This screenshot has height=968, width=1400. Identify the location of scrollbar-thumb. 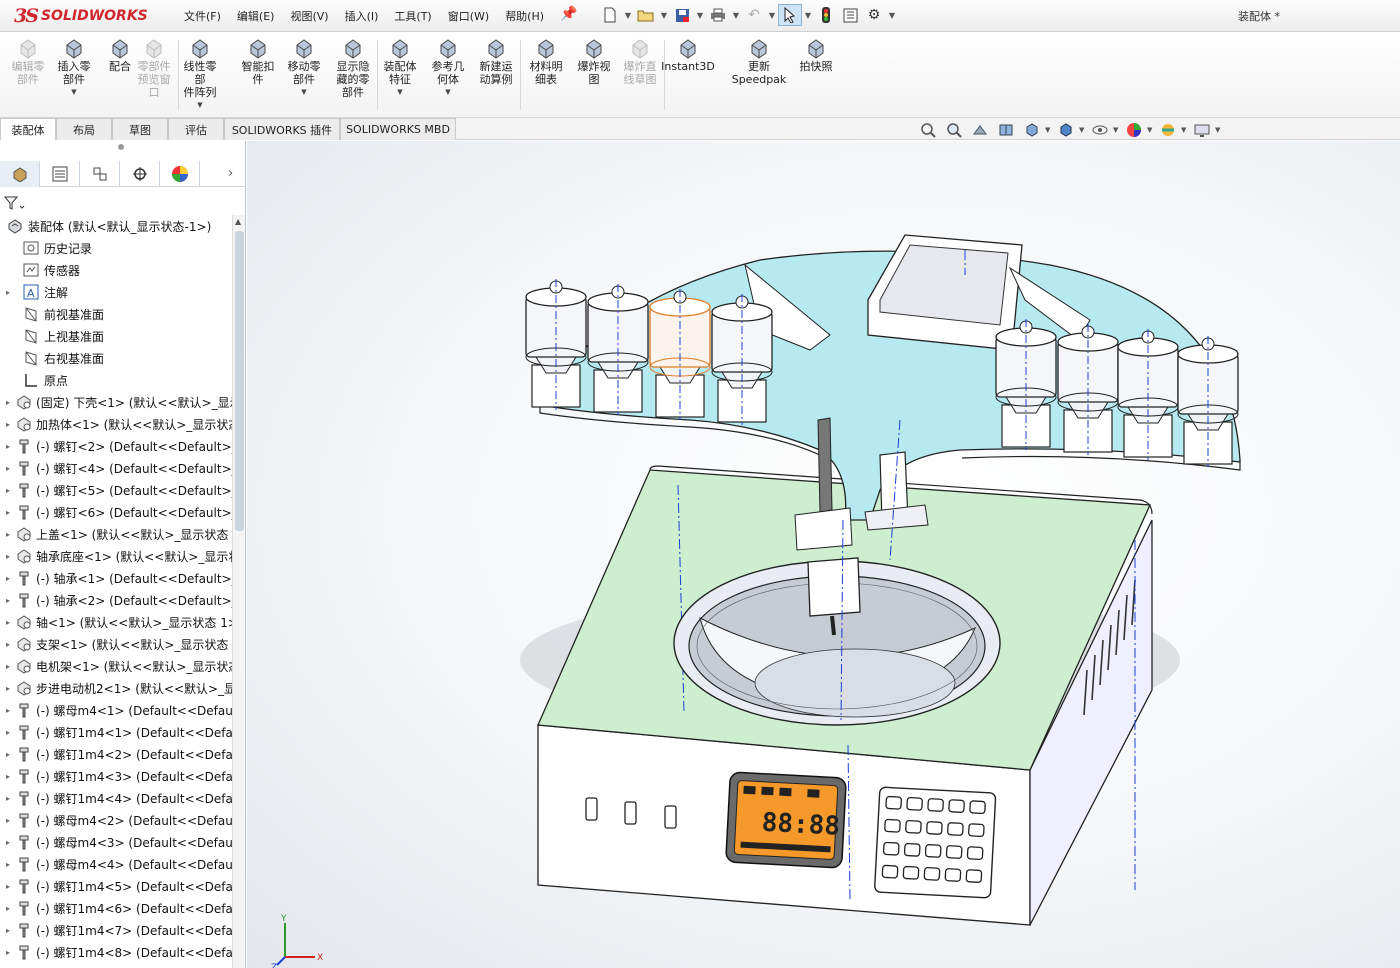
(239, 381).